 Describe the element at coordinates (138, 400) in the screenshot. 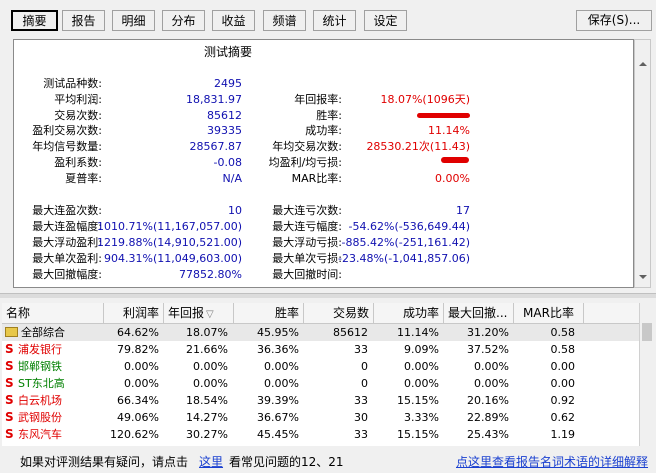

I see `row-cell: 66.34%` at that location.